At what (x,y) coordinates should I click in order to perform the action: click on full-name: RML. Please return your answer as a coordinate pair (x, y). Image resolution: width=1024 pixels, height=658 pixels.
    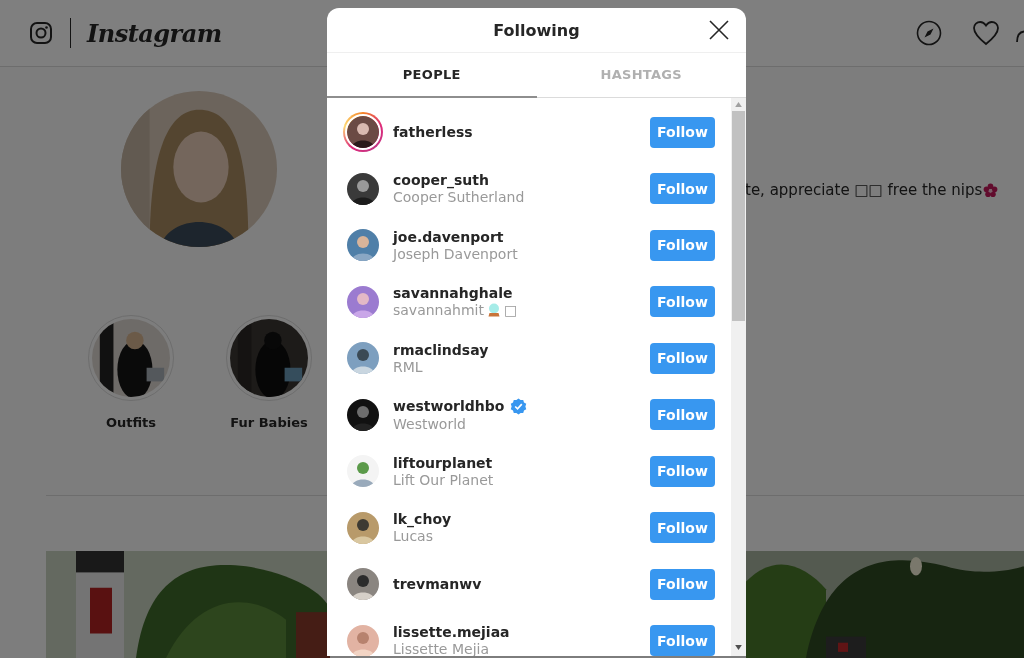
    Looking at the image, I should click on (408, 366).